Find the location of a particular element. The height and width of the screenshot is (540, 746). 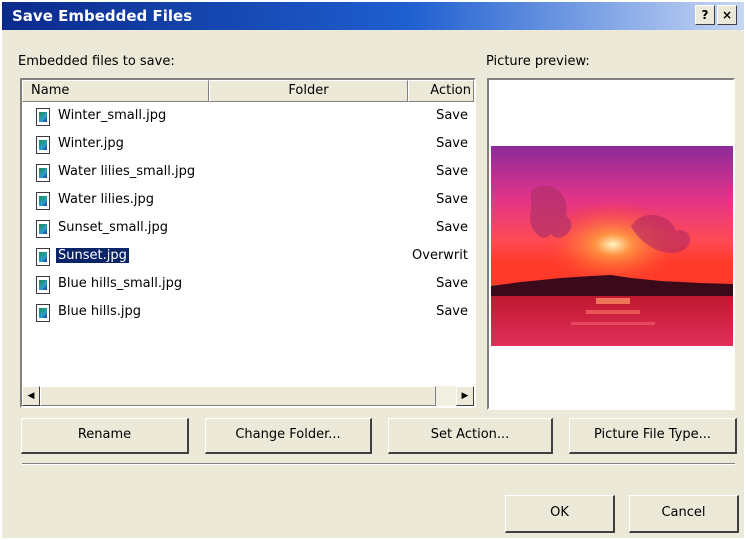

separator-line is located at coordinates (378, 464).